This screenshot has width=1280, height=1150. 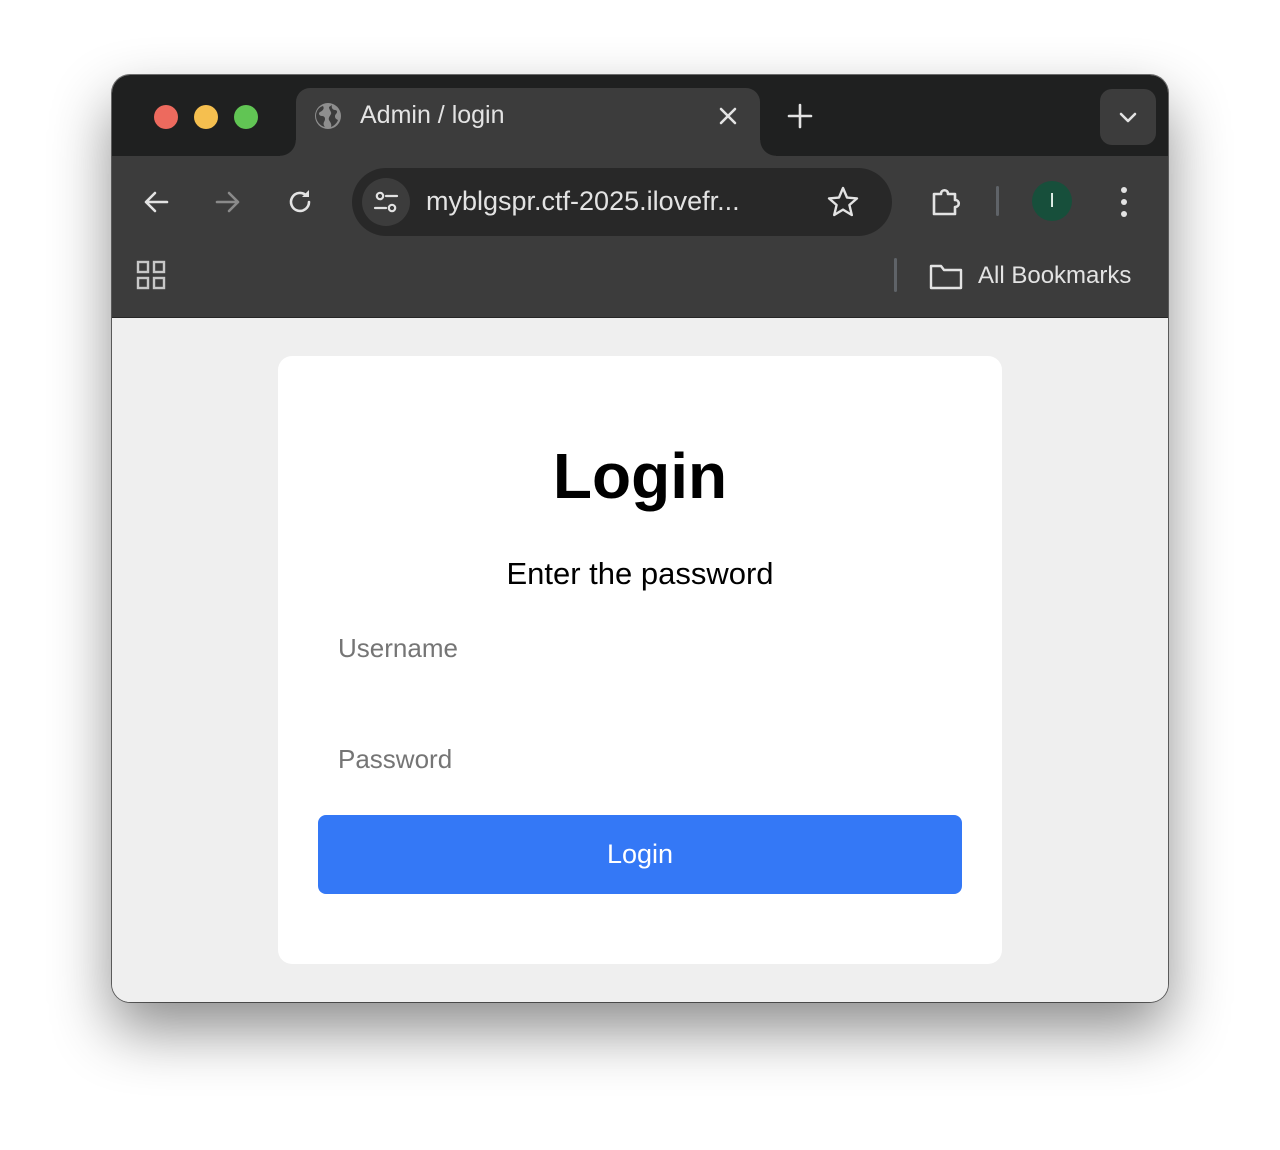 I want to click on kebab-menu-icon, so click(x=1124, y=202).